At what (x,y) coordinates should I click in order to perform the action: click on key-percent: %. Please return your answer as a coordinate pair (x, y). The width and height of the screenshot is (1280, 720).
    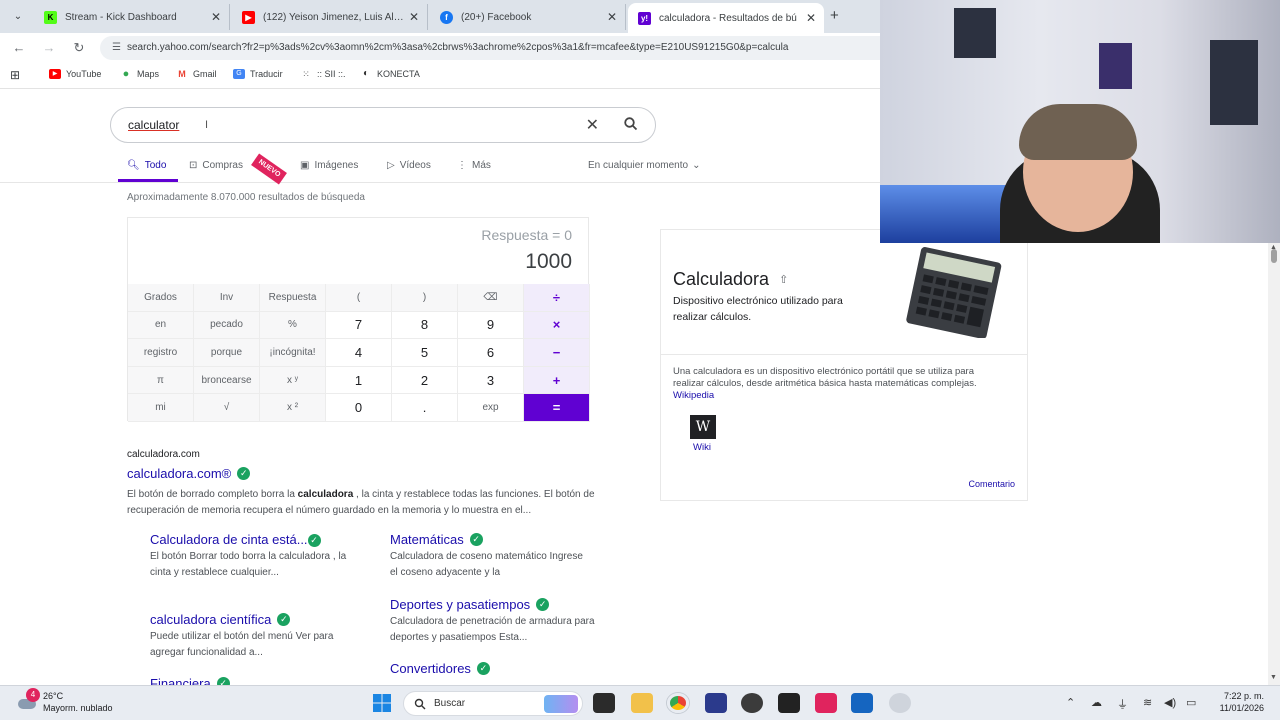
    Looking at the image, I should click on (293, 325).